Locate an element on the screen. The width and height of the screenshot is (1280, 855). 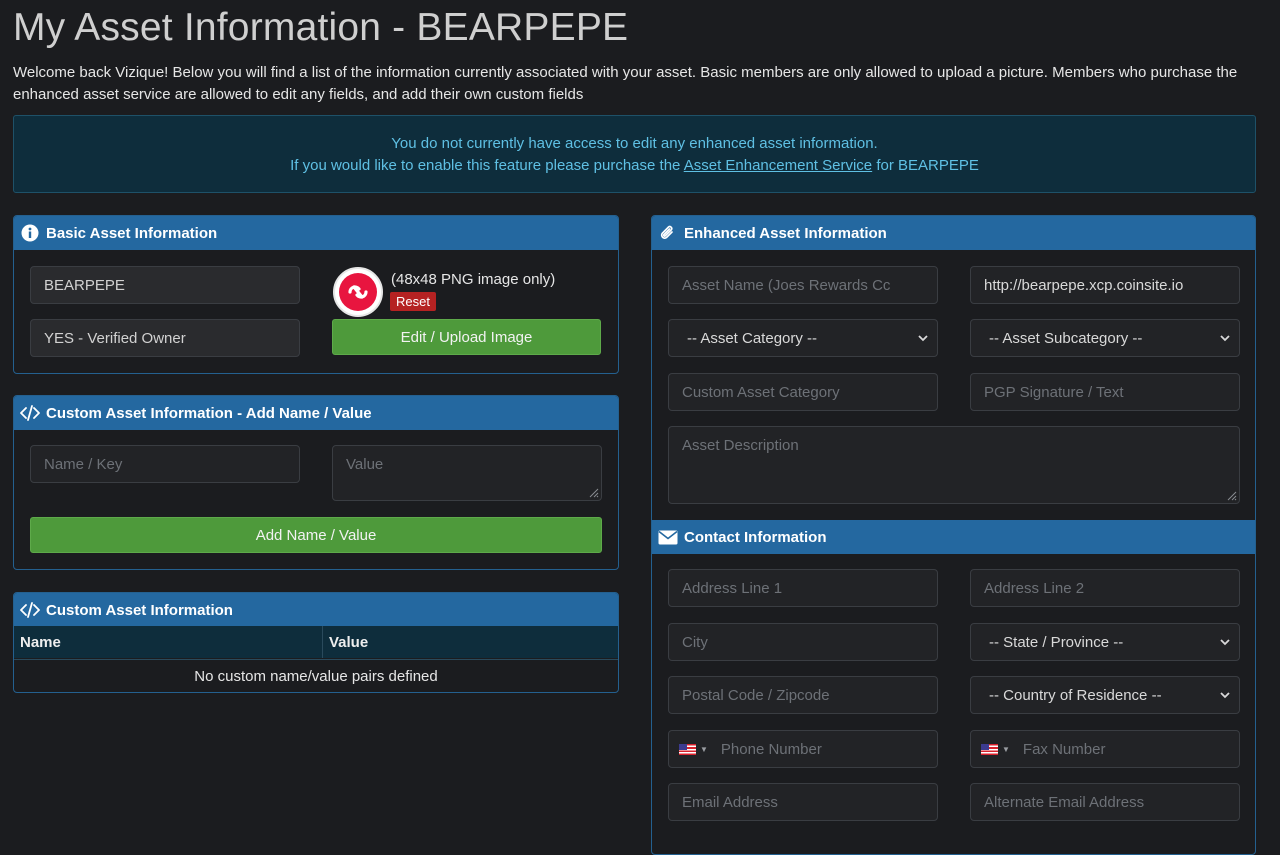
city-input: City is located at coordinates (803, 642).